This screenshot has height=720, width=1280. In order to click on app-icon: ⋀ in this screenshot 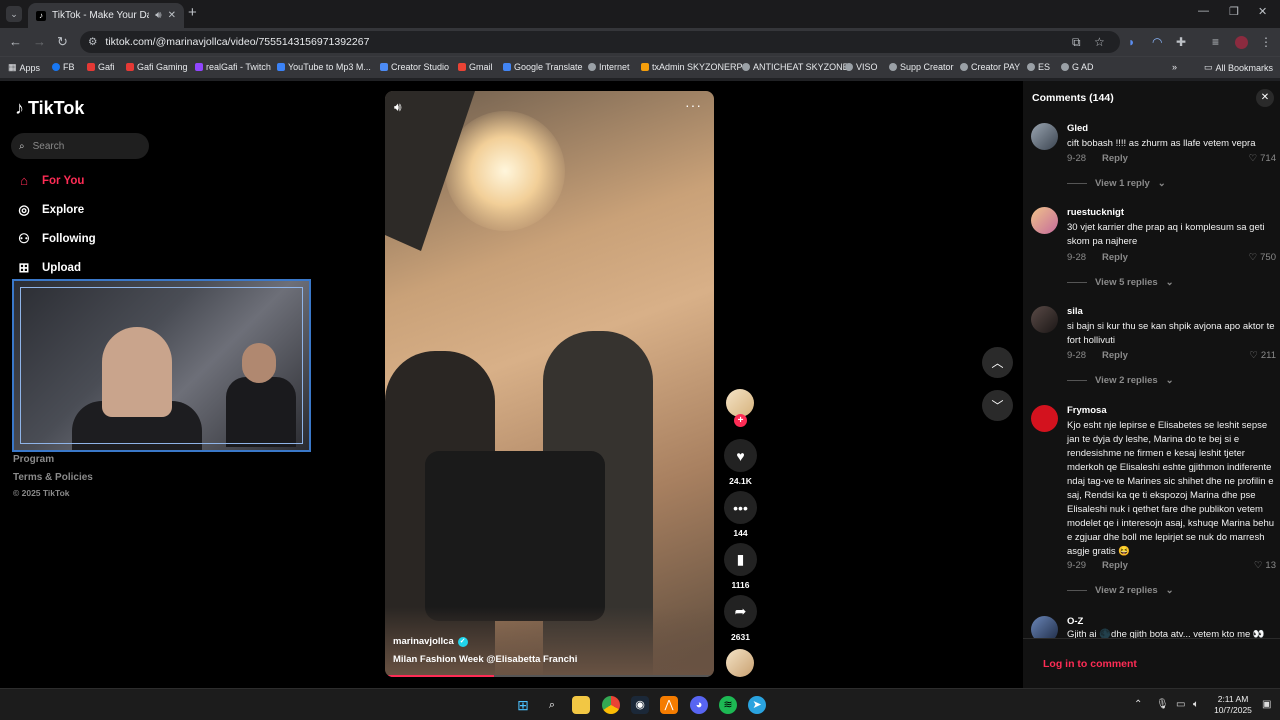, I will do `click(669, 705)`.